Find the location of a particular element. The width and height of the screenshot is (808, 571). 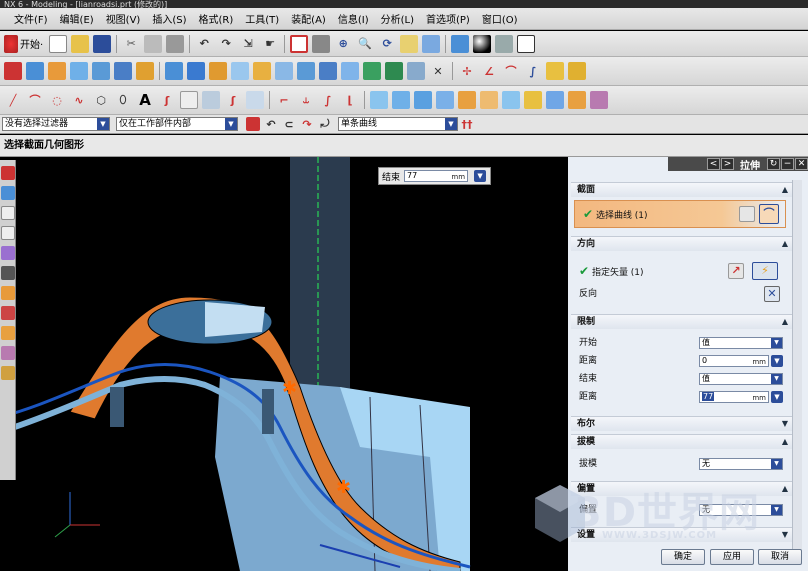

curve-select-icon: ⌒ is located at coordinates (769, 214).